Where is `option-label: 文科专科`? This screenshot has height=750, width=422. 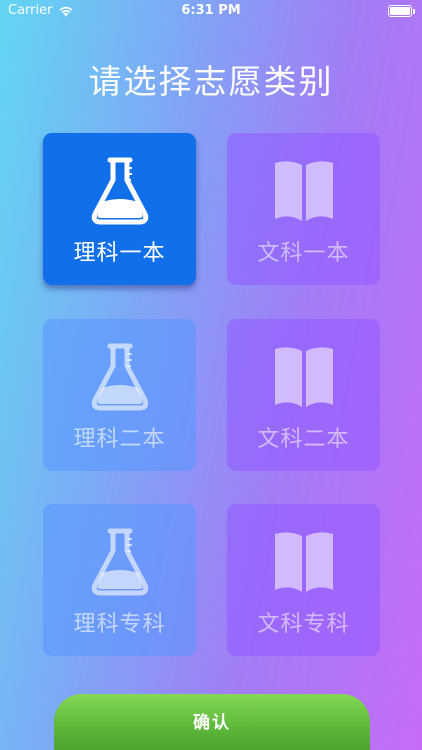
option-label: 文科专科 is located at coordinates (303, 624).